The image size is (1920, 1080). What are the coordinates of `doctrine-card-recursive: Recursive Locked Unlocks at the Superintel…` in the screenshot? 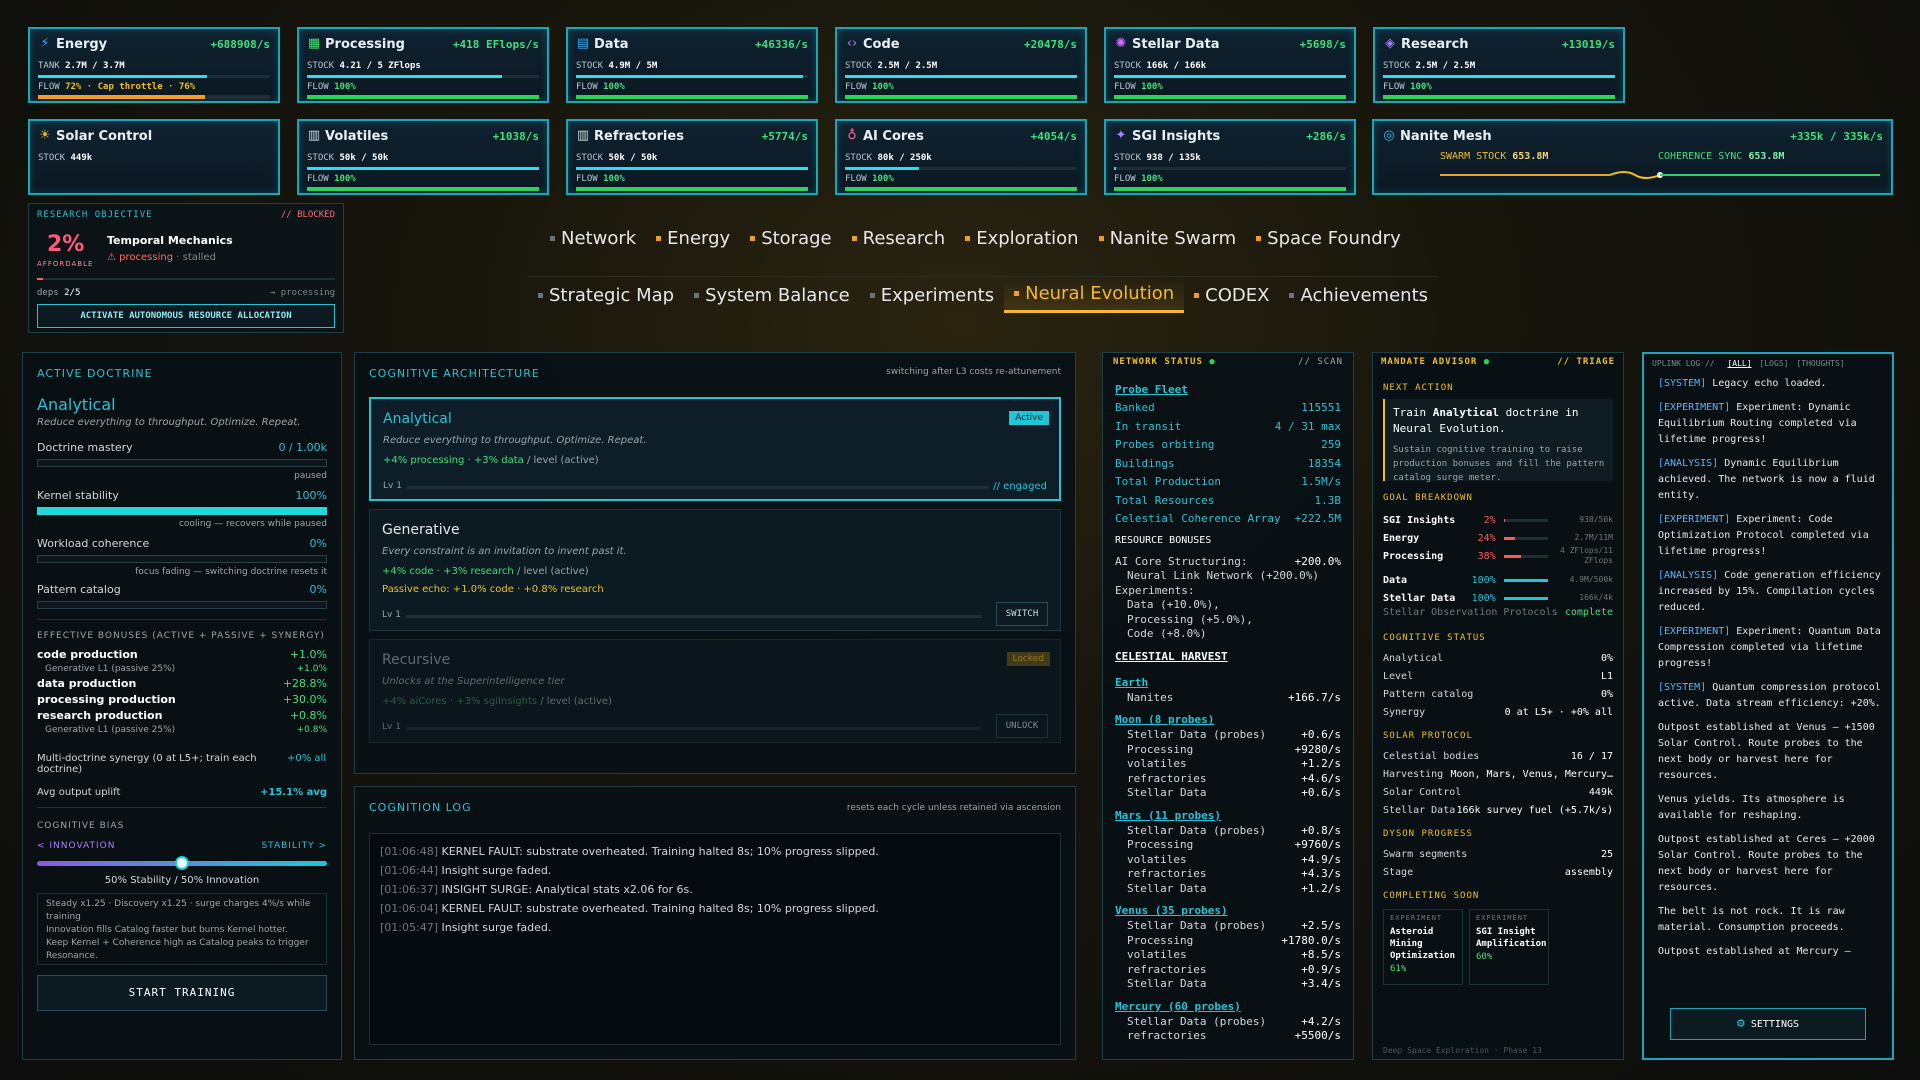 It's located at (715, 691).